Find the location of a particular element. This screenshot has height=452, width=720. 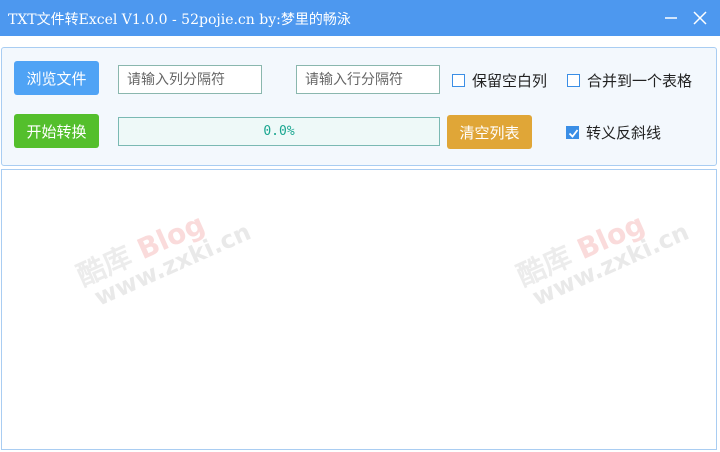

escape-backslash-checkbox: 转义反斜线 is located at coordinates (613, 132).